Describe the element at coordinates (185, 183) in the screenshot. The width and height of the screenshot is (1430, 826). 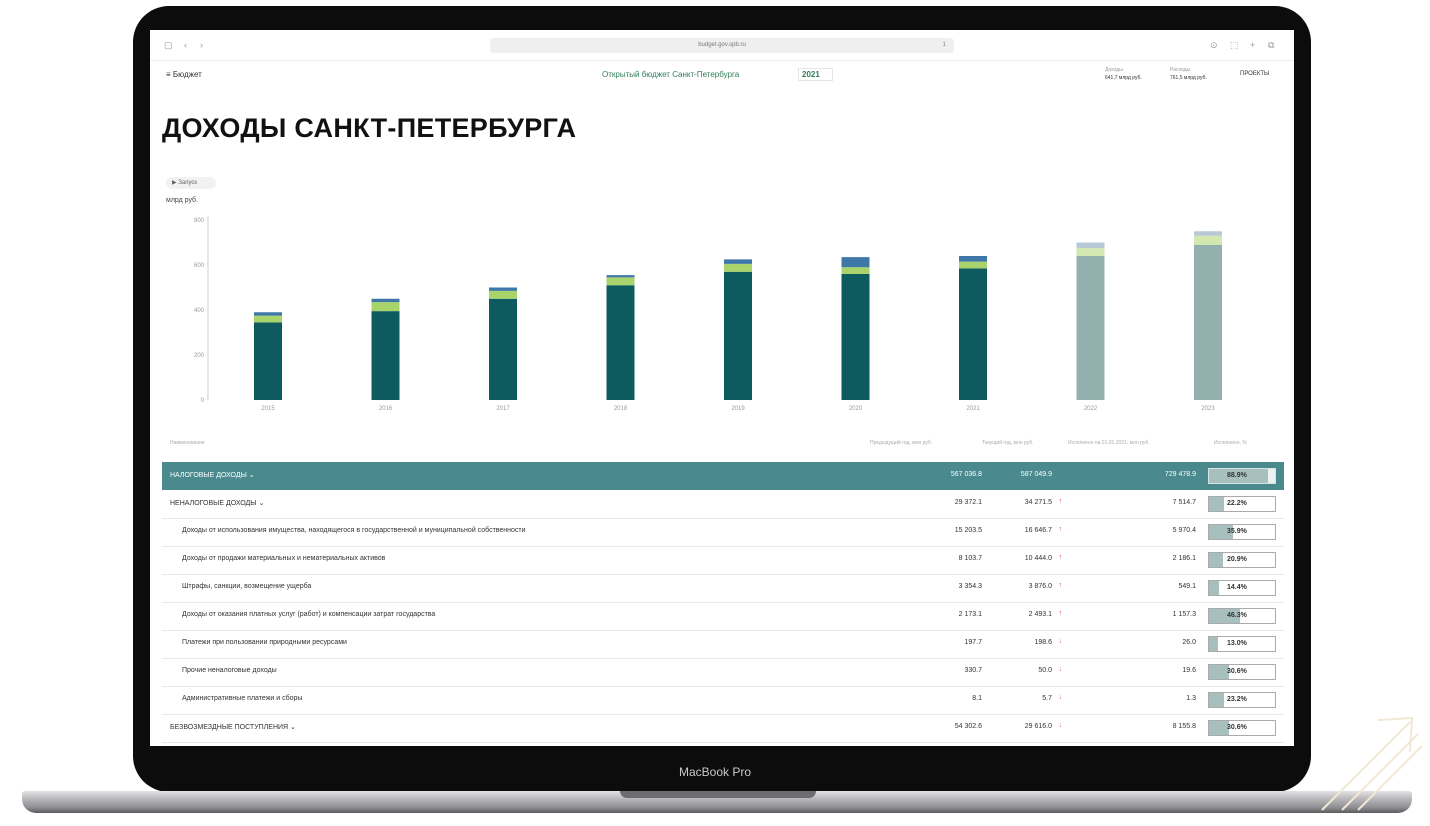
I see `play-button-label: ▶ Запуск` at that location.